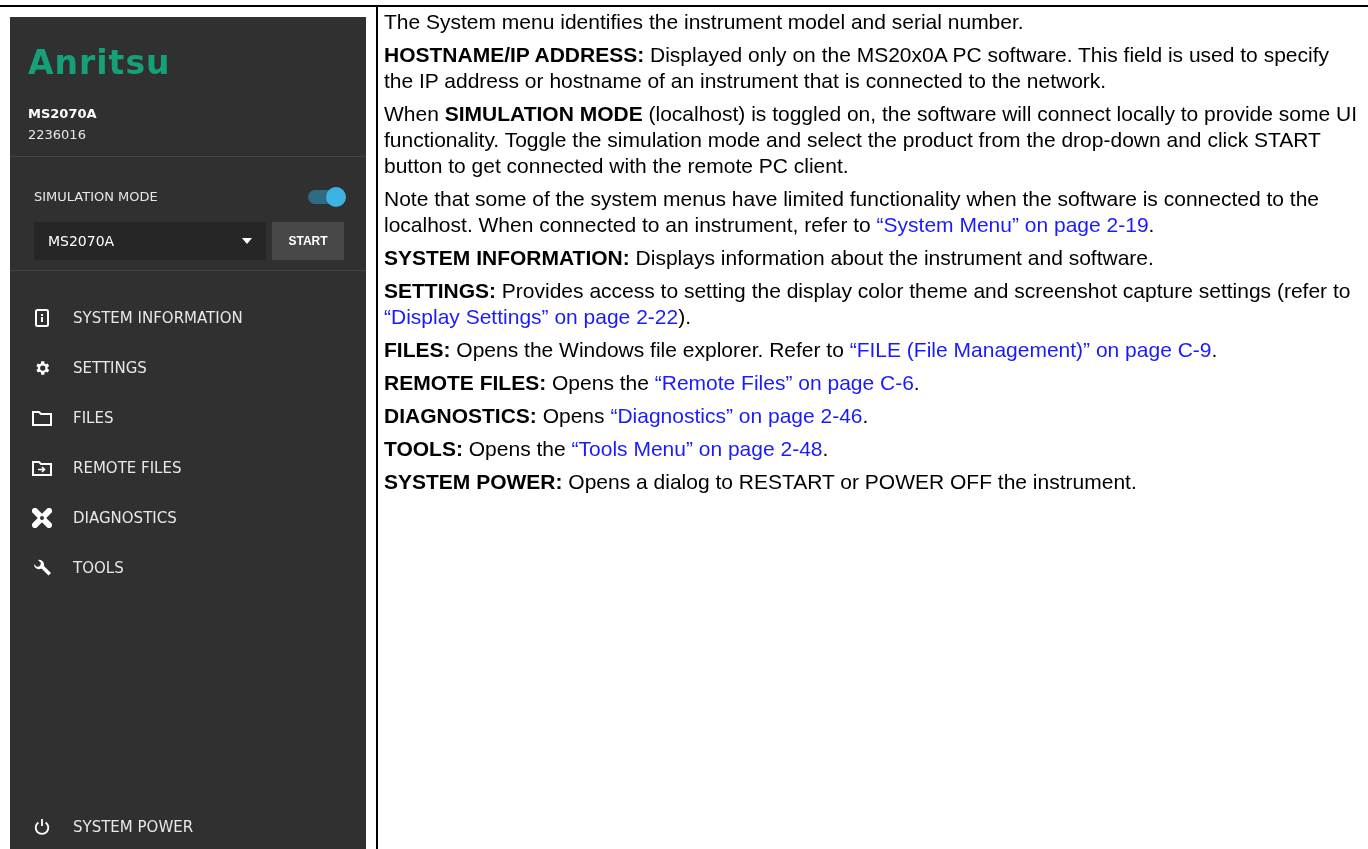 The image size is (1368, 849). Describe the element at coordinates (96, 196) in the screenshot. I see `simulation-mode-label: SIMULATION MODE` at that location.